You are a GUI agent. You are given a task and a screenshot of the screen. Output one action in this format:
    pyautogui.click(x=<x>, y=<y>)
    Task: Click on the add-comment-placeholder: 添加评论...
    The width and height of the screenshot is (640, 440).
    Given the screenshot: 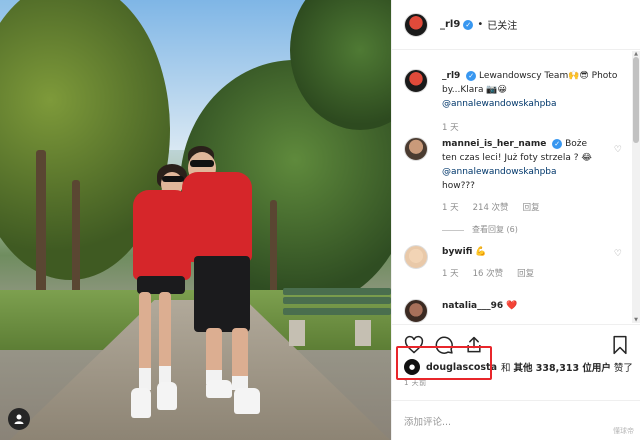 What is the action you would take?
    pyautogui.click(x=428, y=422)
    